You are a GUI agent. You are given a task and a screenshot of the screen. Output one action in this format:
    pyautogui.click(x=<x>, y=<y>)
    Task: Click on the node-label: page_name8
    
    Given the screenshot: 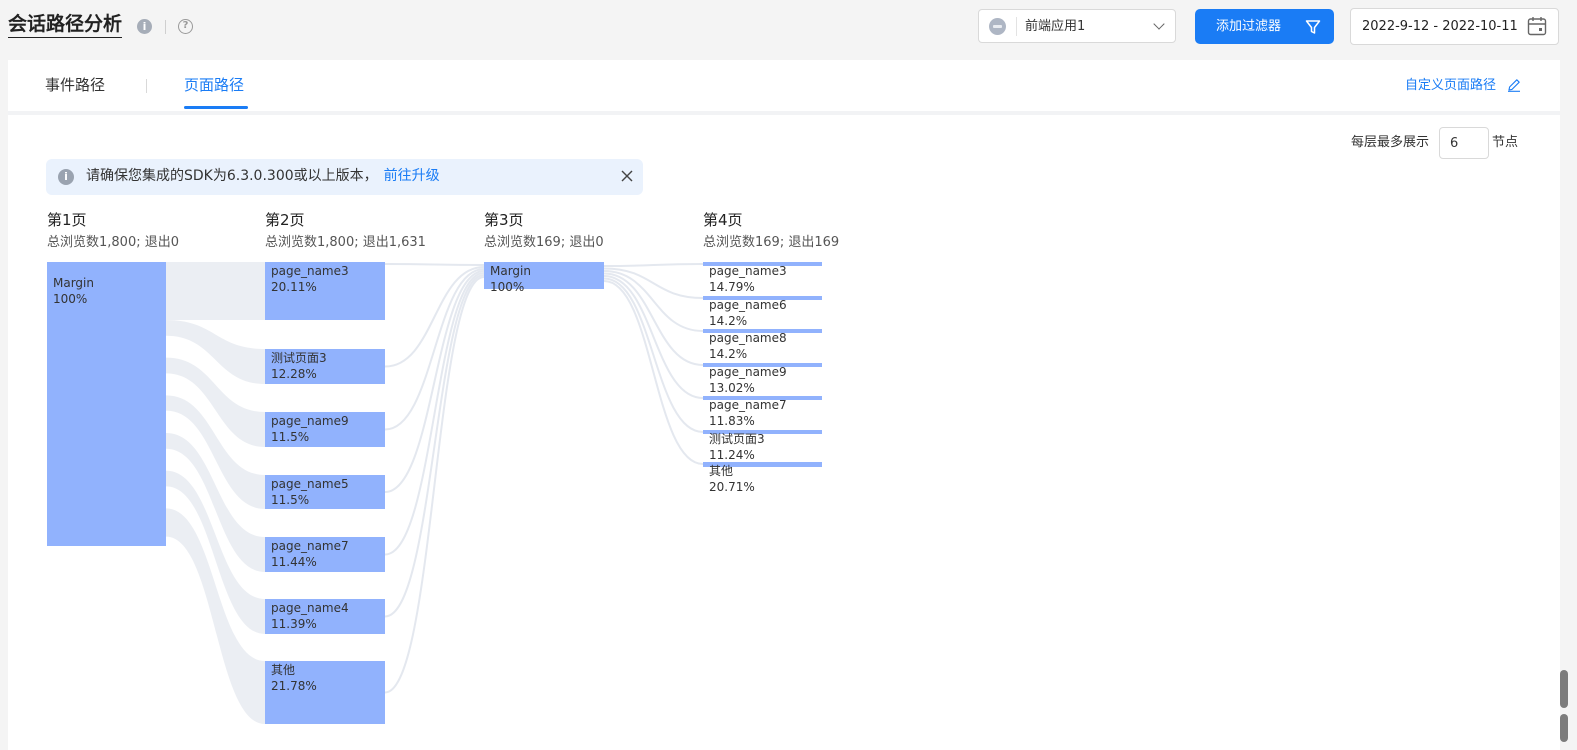 What is the action you would take?
    pyautogui.click(x=748, y=338)
    